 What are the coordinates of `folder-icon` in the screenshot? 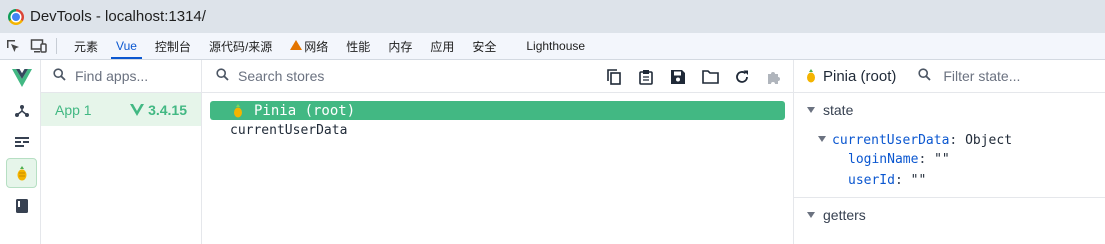 It's located at (710, 77).